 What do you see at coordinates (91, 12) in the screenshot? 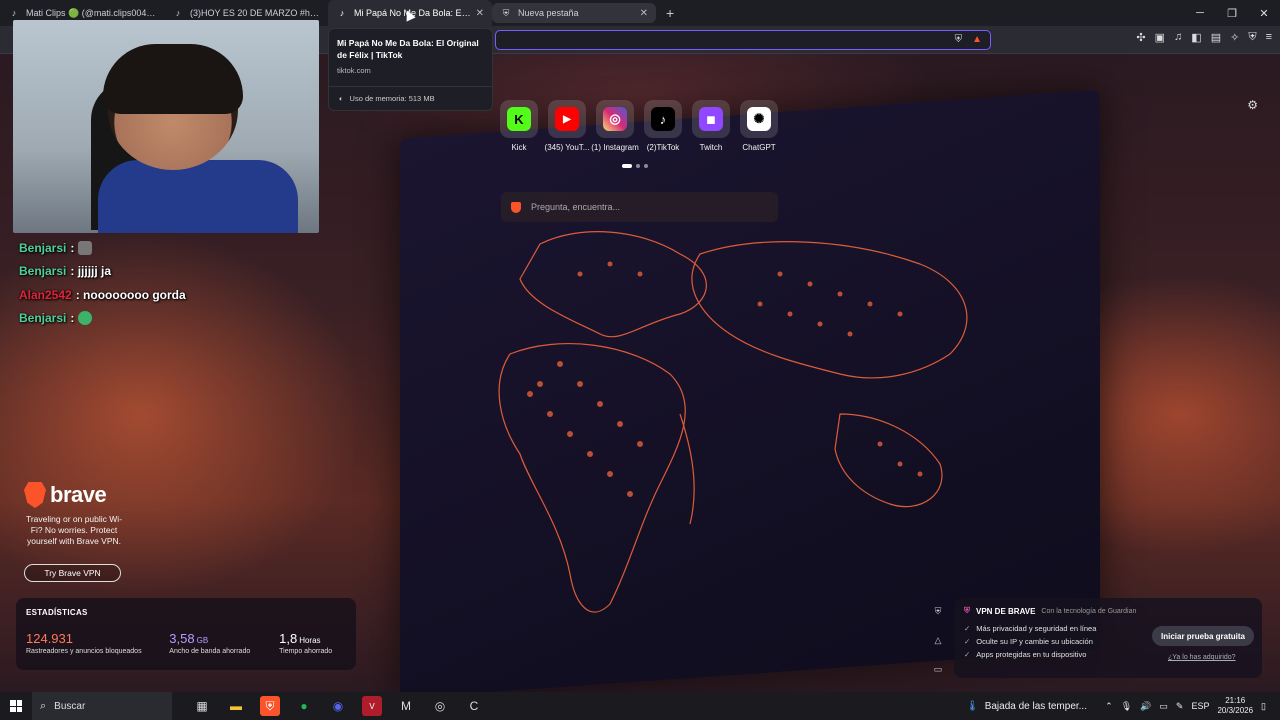
I see `tab-title: Mati Clips 🟢 (@mati.clips004) | TikTok` at bounding box center [91, 12].